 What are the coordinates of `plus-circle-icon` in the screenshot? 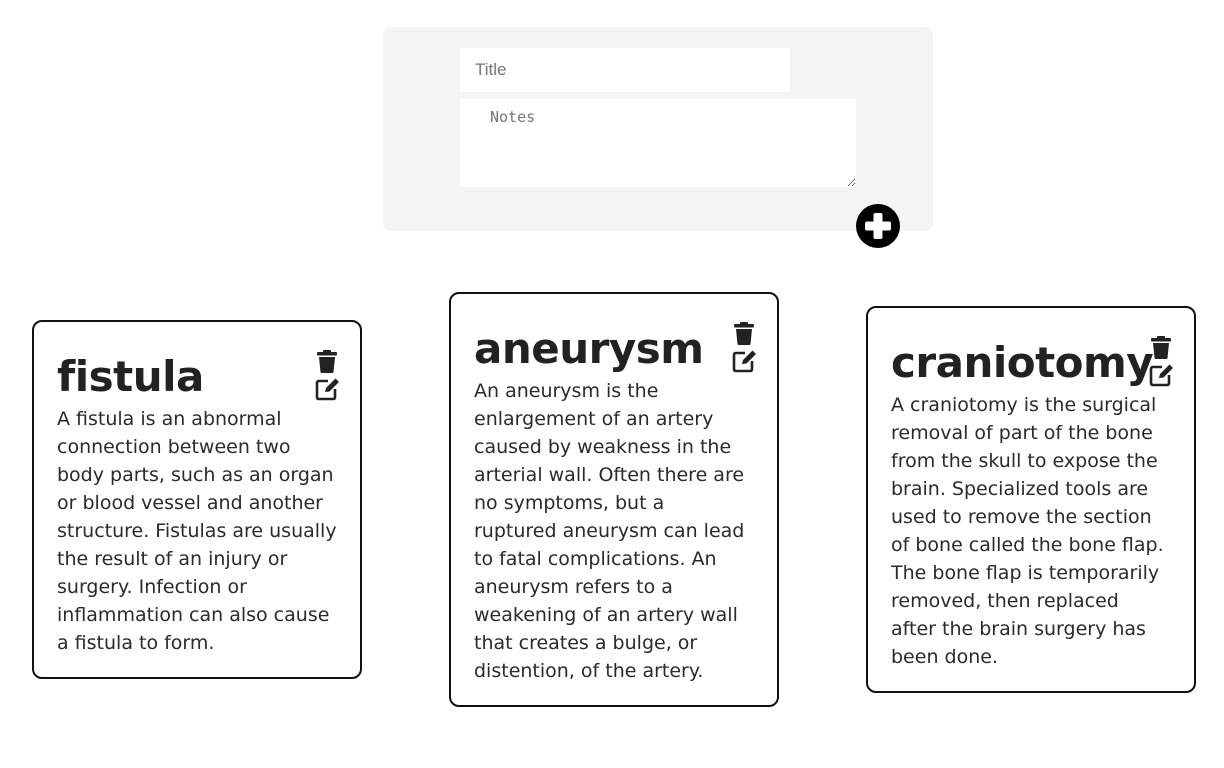 It's located at (878, 226).